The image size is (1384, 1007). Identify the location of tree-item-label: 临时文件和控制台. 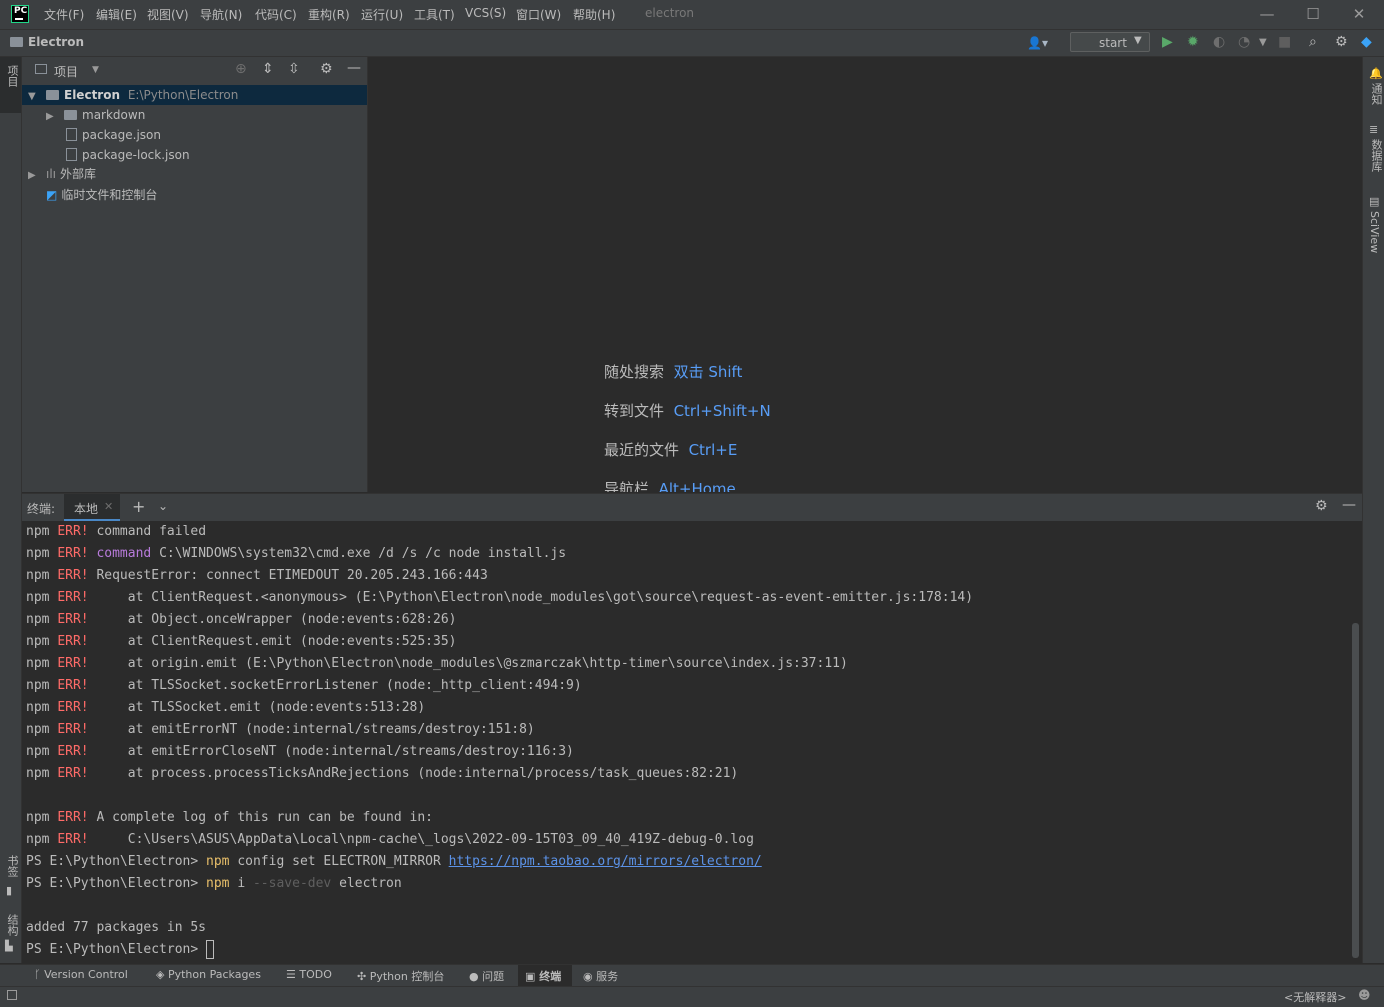
(109, 195).